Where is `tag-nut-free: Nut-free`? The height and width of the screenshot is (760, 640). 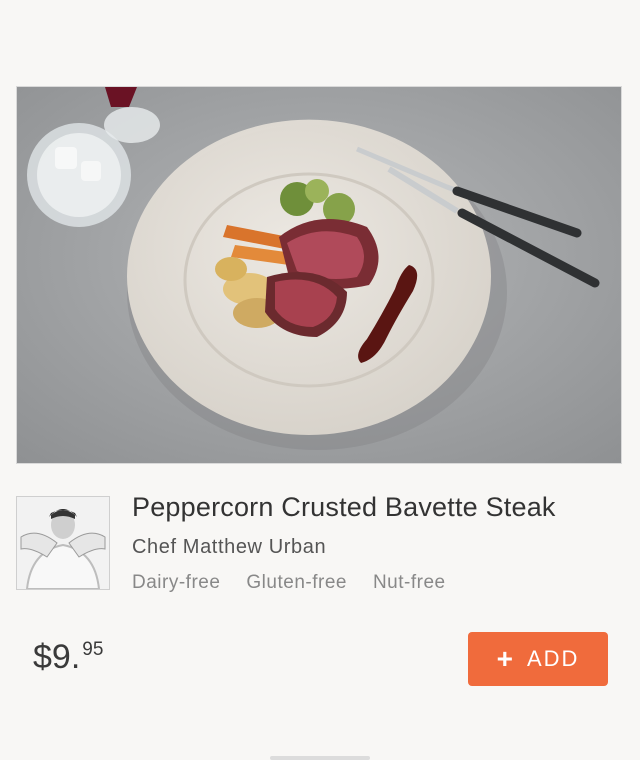 tag-nut-free: Nut-free is located at coordinates (409, 582).